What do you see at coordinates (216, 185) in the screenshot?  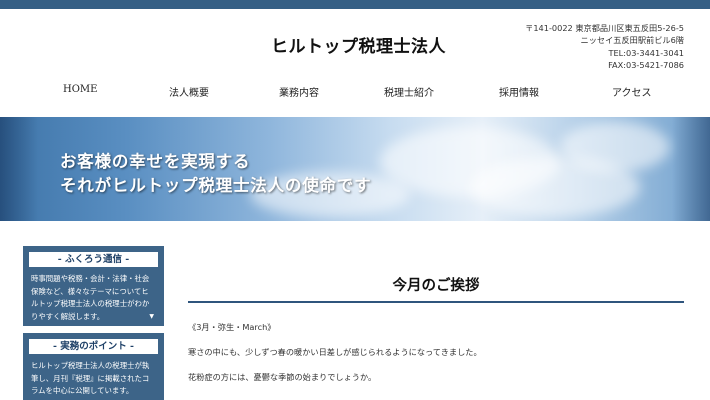 I see `hero-tagline-2: それがヒルトップ税理士法人の使命です` at bounding box center [216, 185].